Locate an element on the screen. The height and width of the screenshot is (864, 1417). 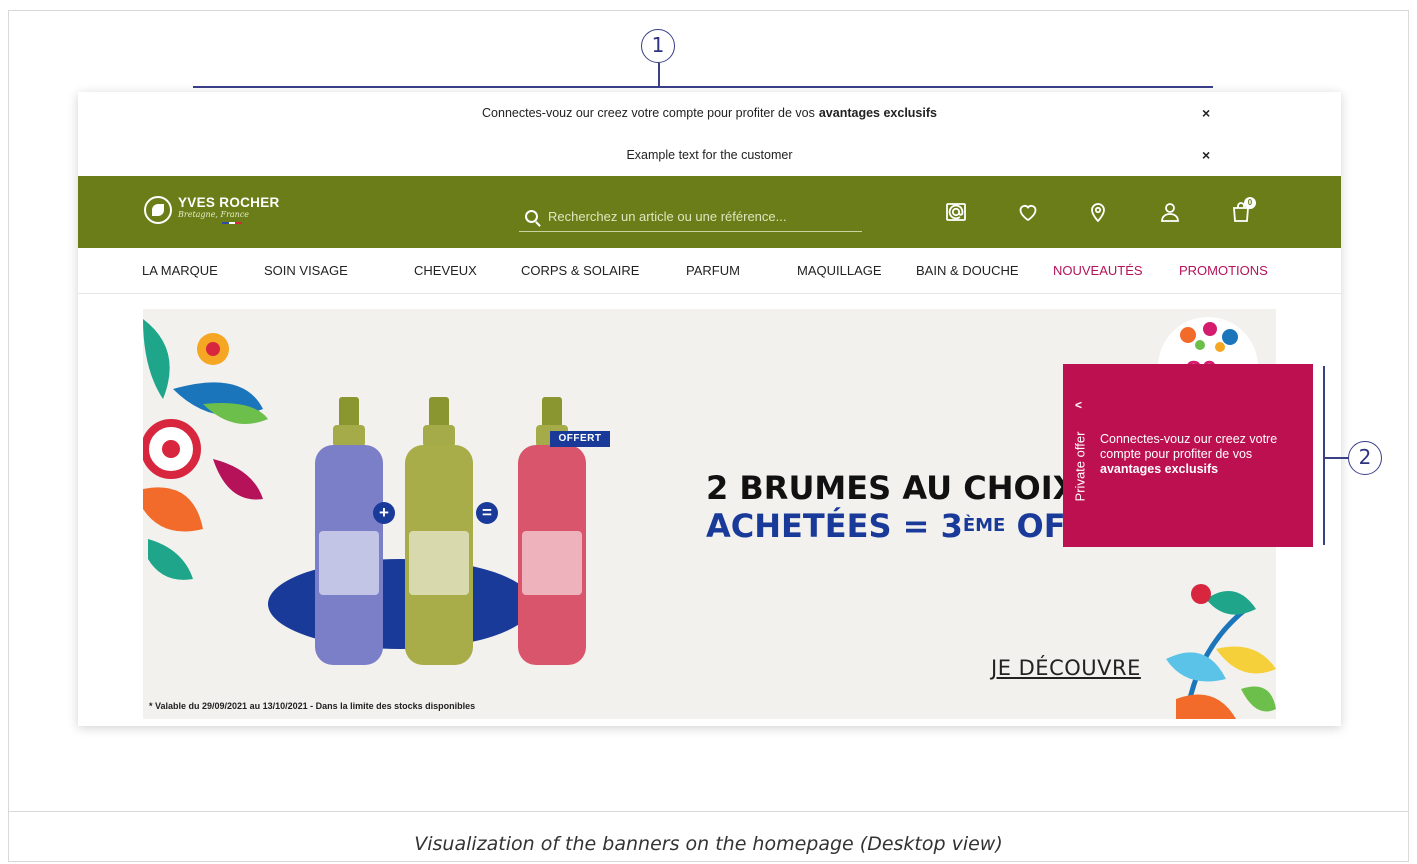
heart-icon is located at coordinates (1028, 212).